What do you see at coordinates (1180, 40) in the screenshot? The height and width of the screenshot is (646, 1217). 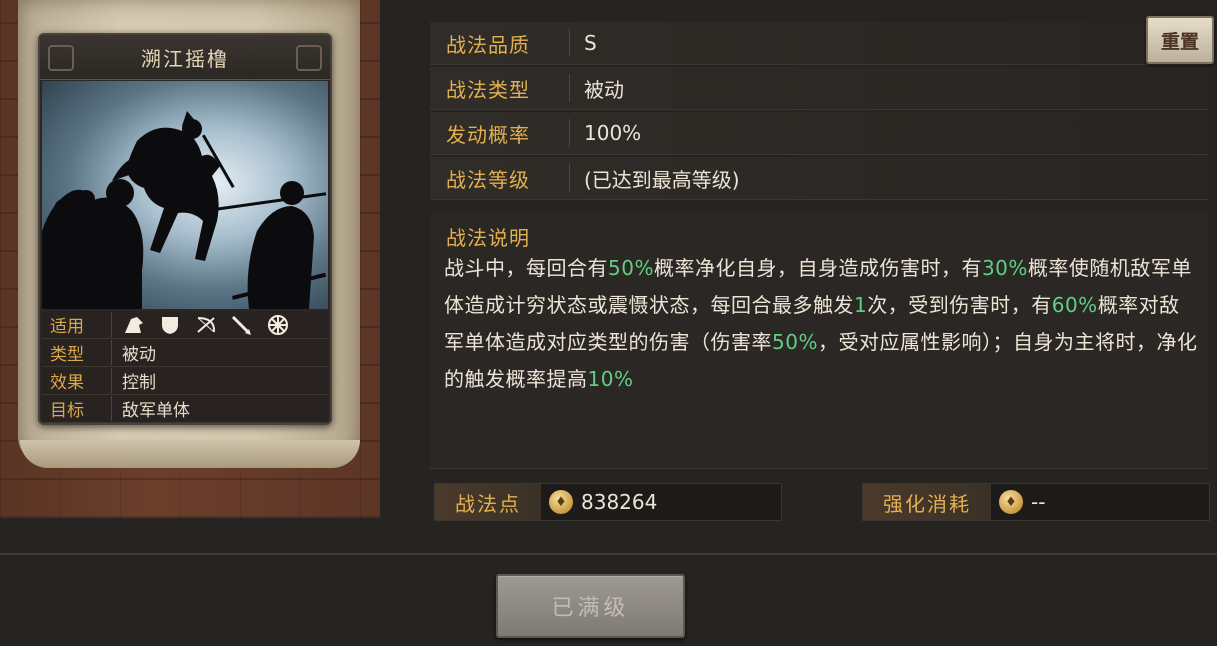 I see `reset-button: 重置` at bounding box center [1180, 40].